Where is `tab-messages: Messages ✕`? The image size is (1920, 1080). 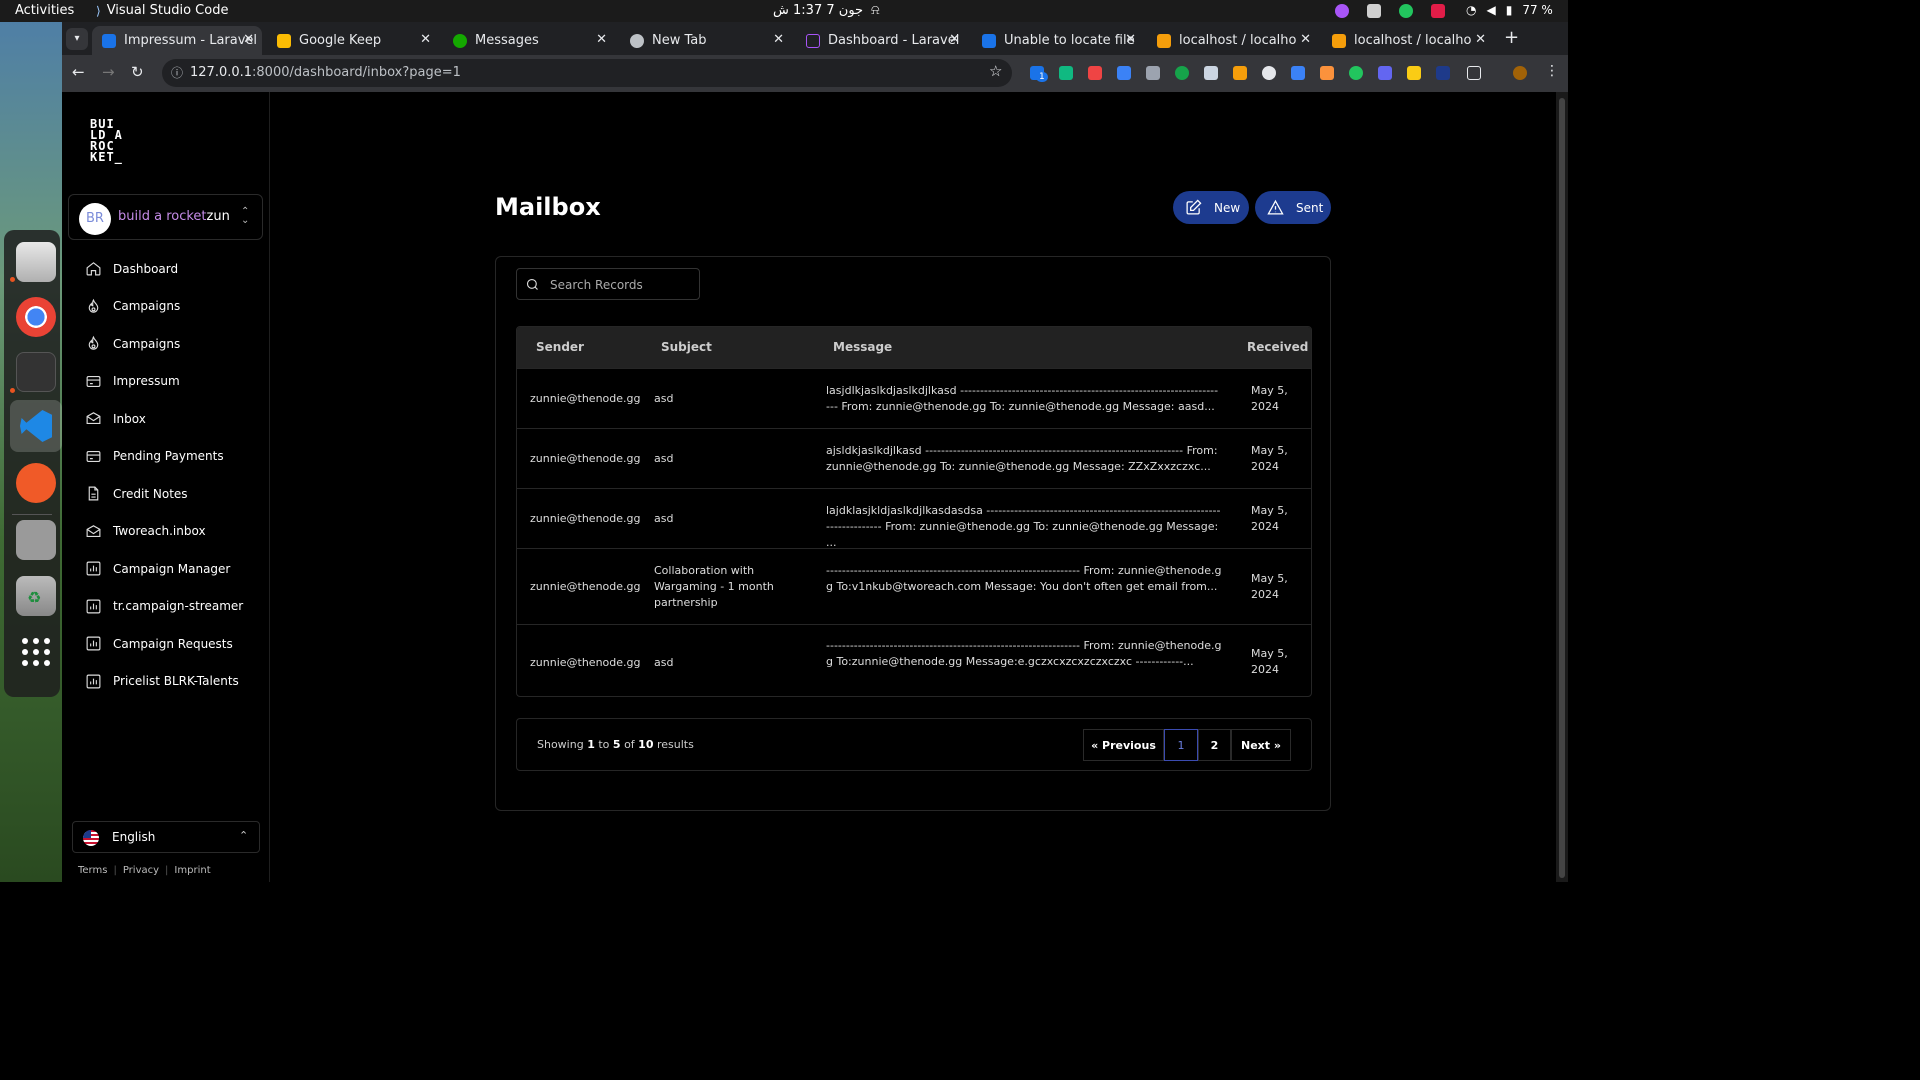 tab-messages: Messages ✕ is located at coordinates (529, 40).